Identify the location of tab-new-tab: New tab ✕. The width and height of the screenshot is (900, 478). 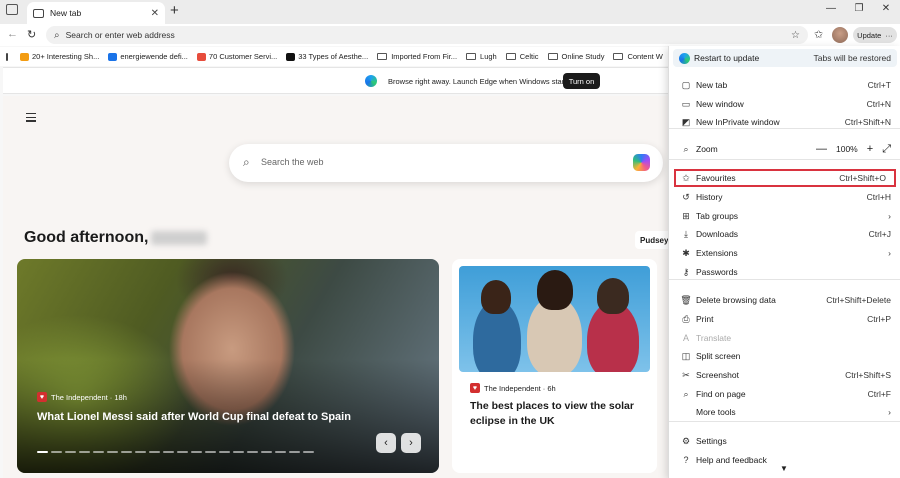
(96, 13).